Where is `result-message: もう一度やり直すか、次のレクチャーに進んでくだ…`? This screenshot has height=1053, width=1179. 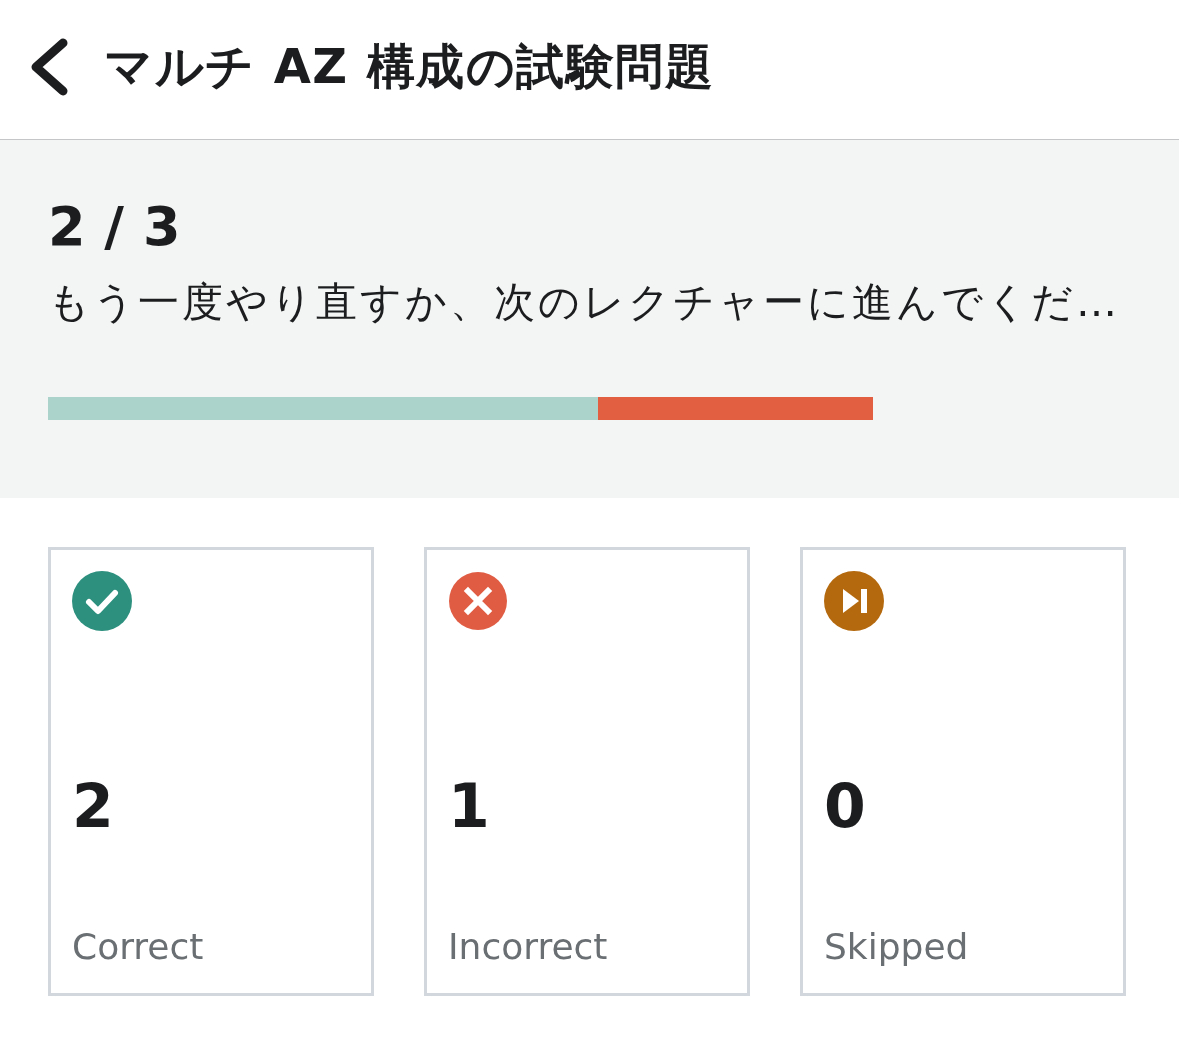 result-message: もう一度やり直すか、次のレクチャーに進んでくだ… is located at coordinates (584, 302).